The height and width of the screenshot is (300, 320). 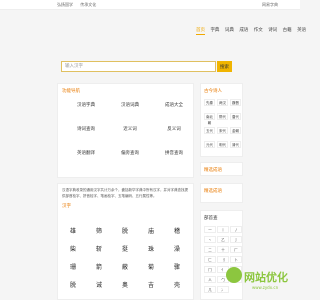 What do you see at coordinates (234, 275) in the screenshot?
I see `logo-mark-icon` at bounding box center [234, 275].